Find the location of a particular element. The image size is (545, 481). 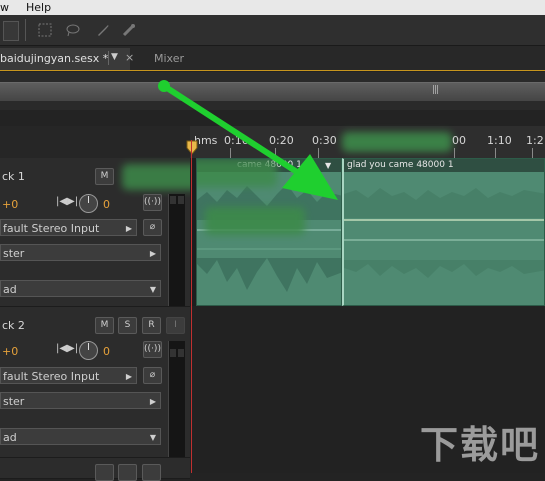

clip-title: glad you came 48000 1 is located at coordinates (444, 165).